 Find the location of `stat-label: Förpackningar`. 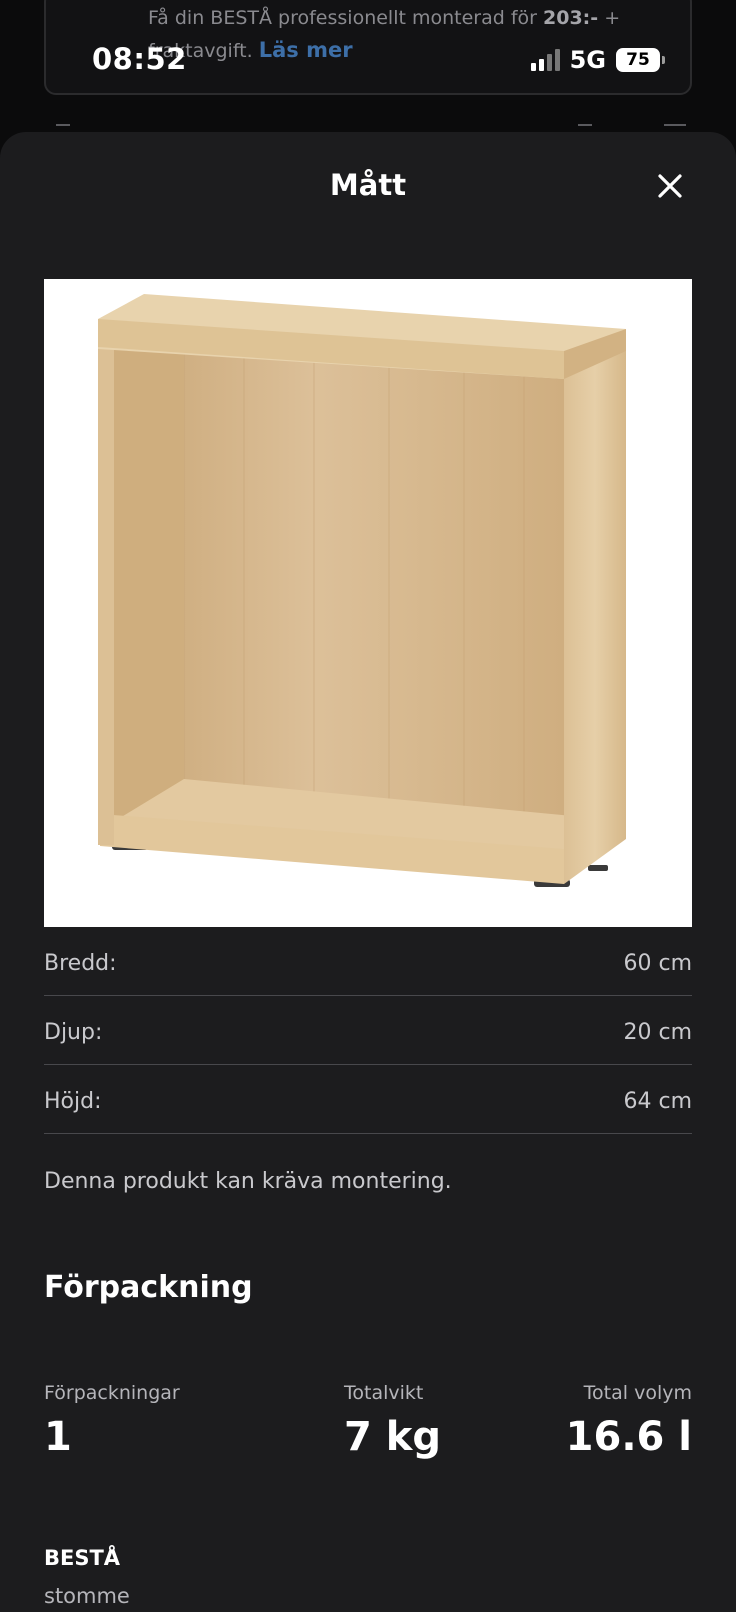

stat-label: Förpackningar is located at coordinates (112, 1393).